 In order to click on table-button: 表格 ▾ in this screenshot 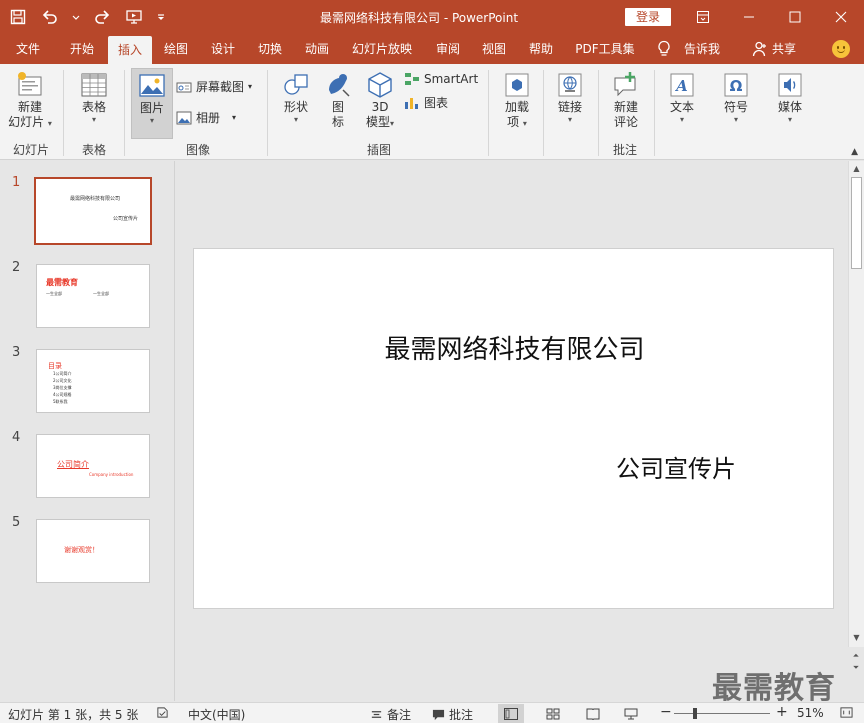, I will do `click(94, 97)`.